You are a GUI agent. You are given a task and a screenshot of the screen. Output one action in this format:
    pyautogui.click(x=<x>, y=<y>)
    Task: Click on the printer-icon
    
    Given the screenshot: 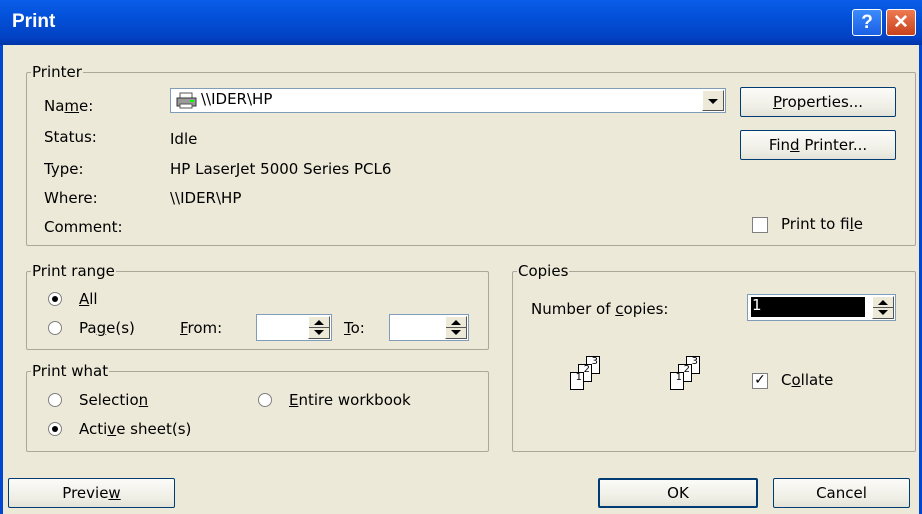 What is the action you would take?
    pyautogui.click(x=187, y=100)
    